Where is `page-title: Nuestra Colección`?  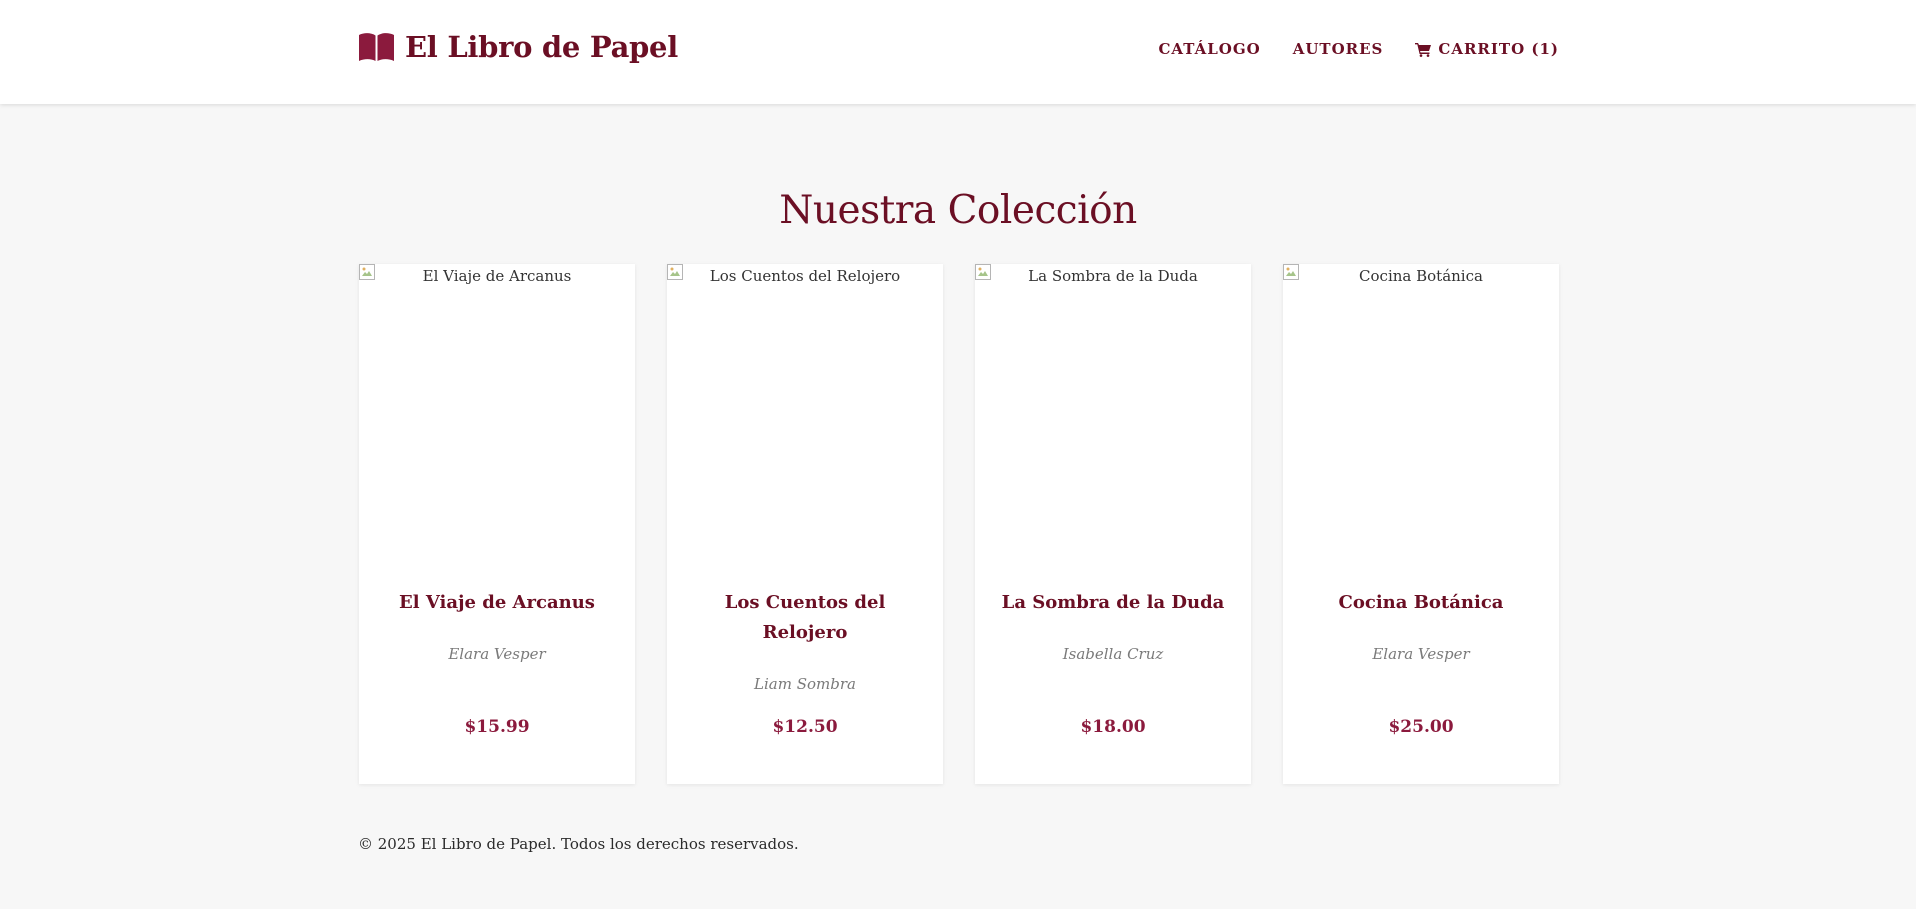
page-title: Nuestra Colección is located at coordinates (958, 210).